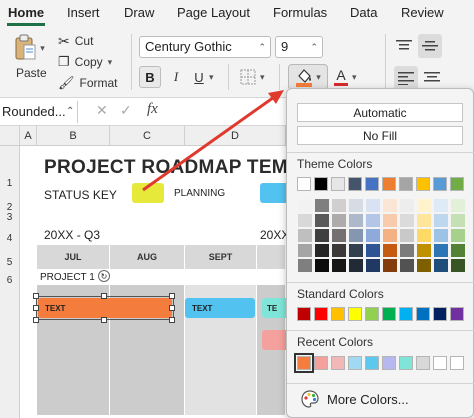 The image size is (474, 418). What do you see at coordinates (380, 135) in the screenshot?
I see `no-fill-button: No Fill` at bounding box center [380, 135].